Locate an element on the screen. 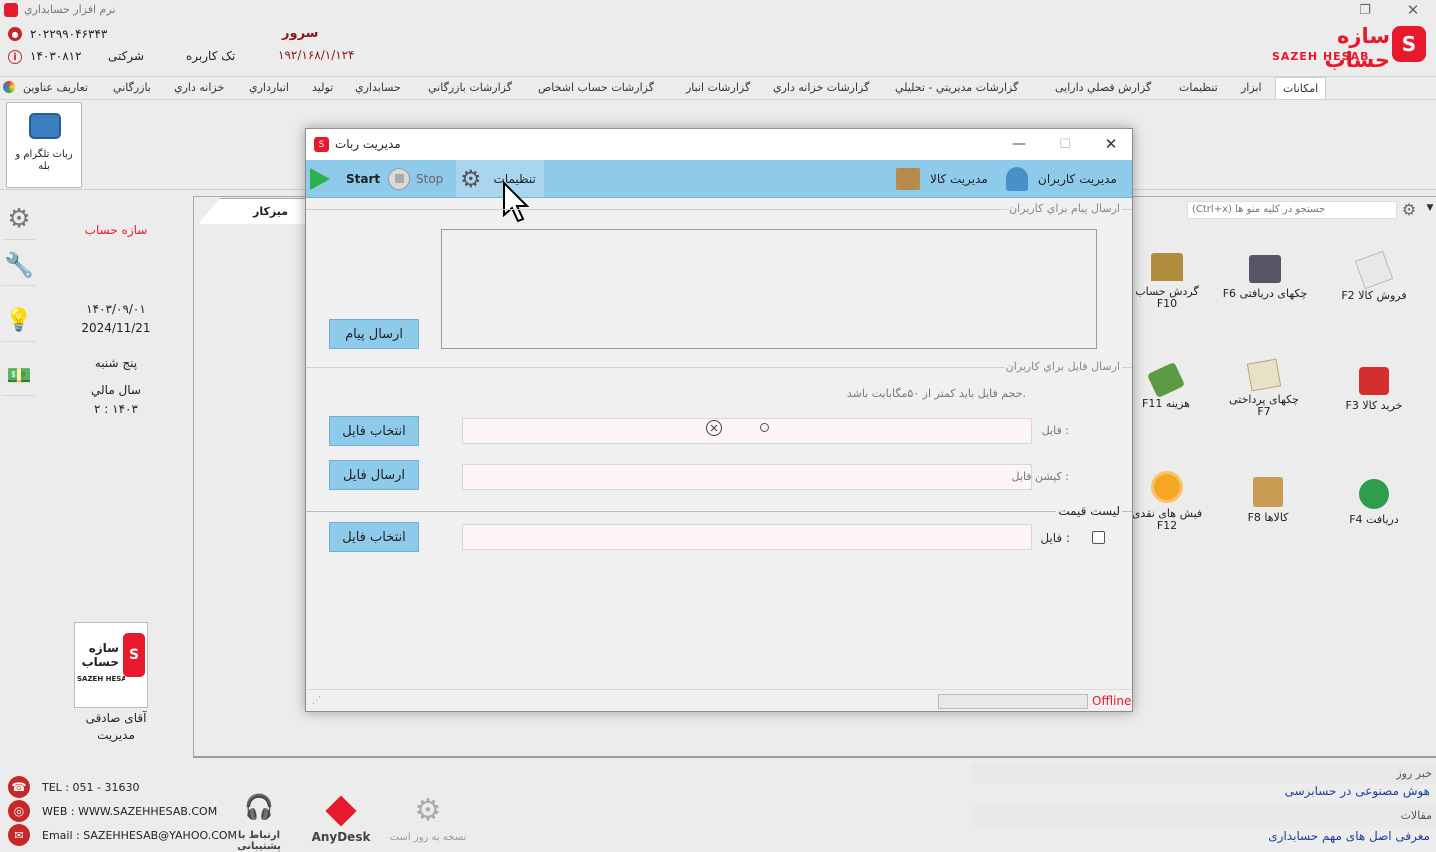  menu-treasury: خزانه داري is located at coordinates (199, 88).